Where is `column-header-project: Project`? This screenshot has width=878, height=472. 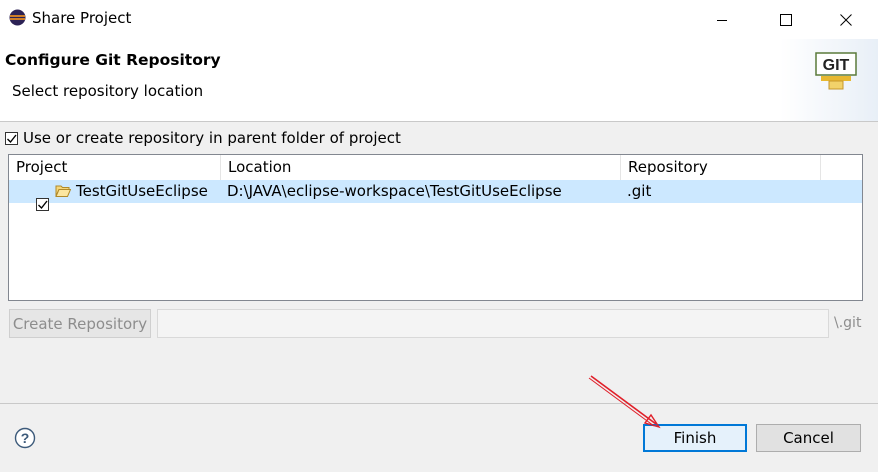
column-header-project: Project is located at coordinates (115, 167).